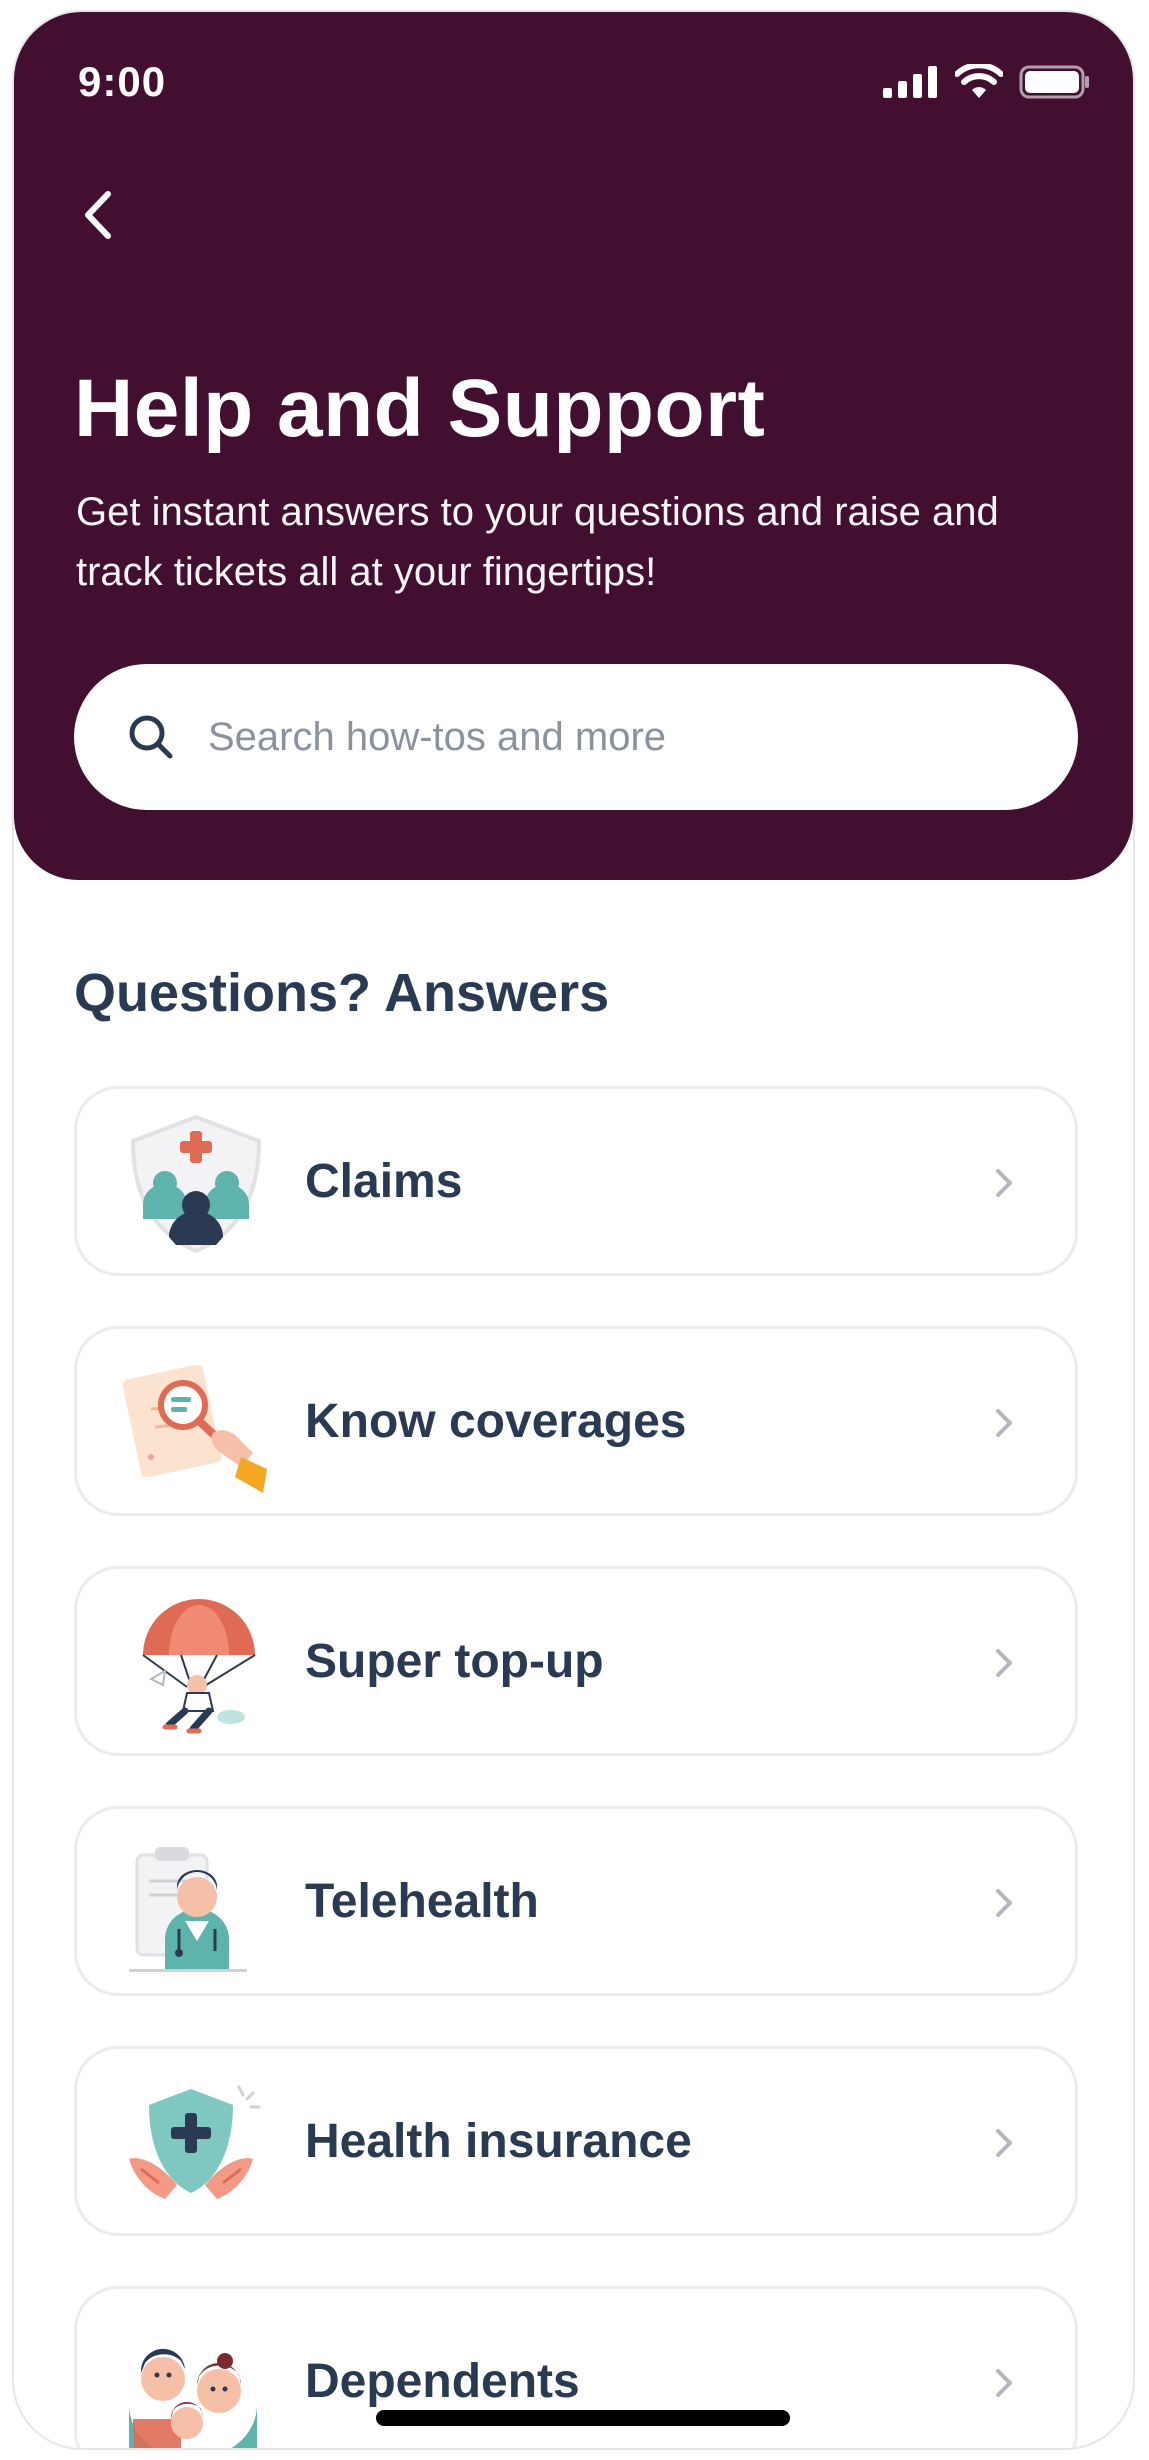 This screenshot has height=2460, width=1149. Describe the element at coordinates (498, 2141) in the screenshot. I see `topic-label-health-insurance: Health insurance` at that location.